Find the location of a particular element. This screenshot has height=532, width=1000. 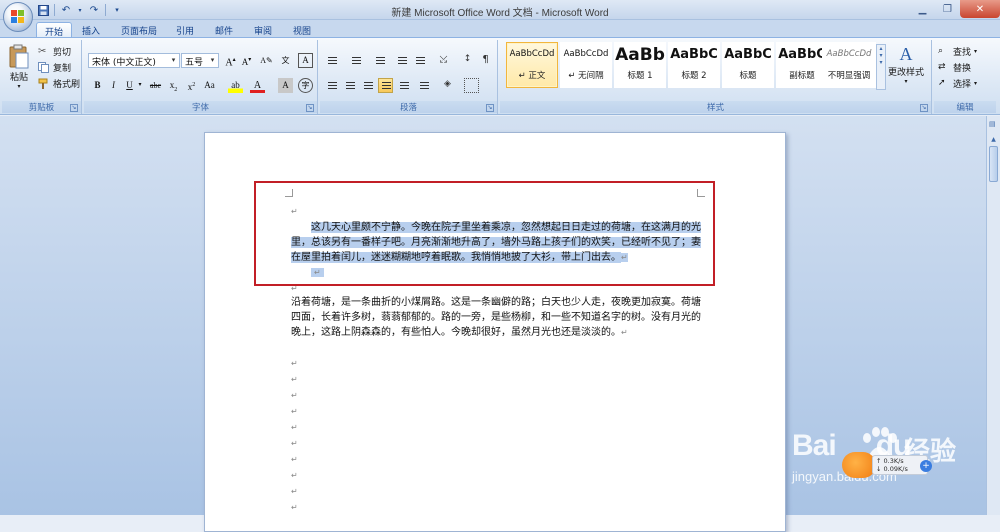

clipboard-launcher-icon: ↘ is located at coordinates (74, 108).